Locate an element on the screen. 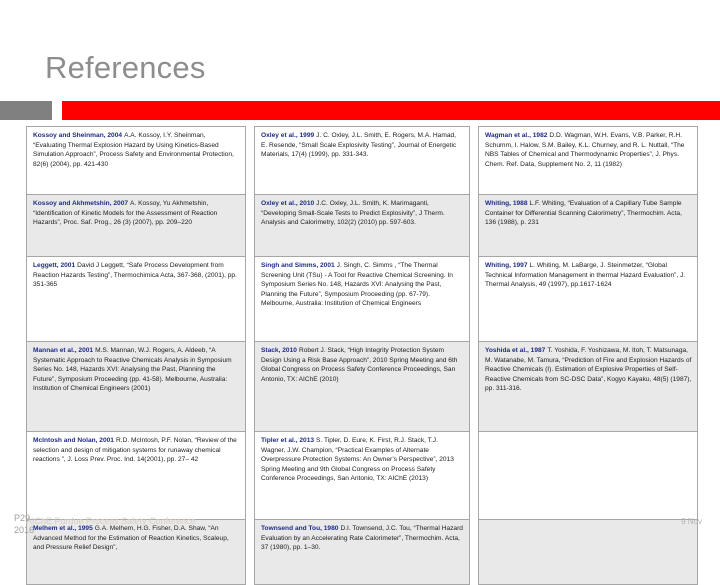 This screenshot has width=720, height=585. reference-citation: Oxley et al., 1999 is located at coordinates (288, 135).